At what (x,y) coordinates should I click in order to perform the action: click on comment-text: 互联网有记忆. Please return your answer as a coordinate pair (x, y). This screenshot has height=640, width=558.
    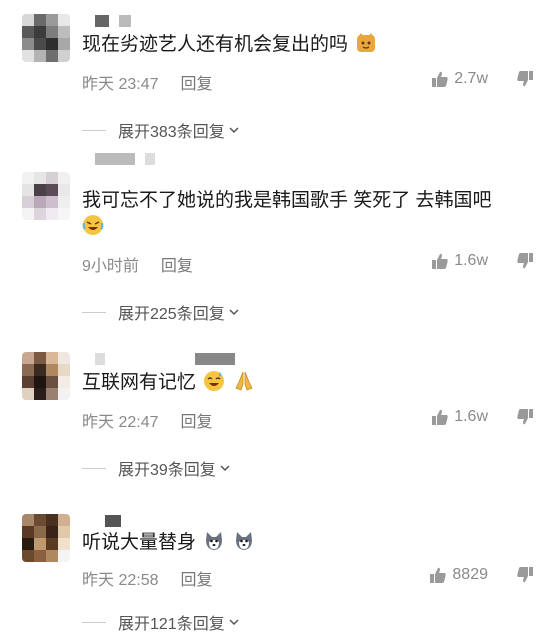
    Looking at the image, I should click on (168, 383).